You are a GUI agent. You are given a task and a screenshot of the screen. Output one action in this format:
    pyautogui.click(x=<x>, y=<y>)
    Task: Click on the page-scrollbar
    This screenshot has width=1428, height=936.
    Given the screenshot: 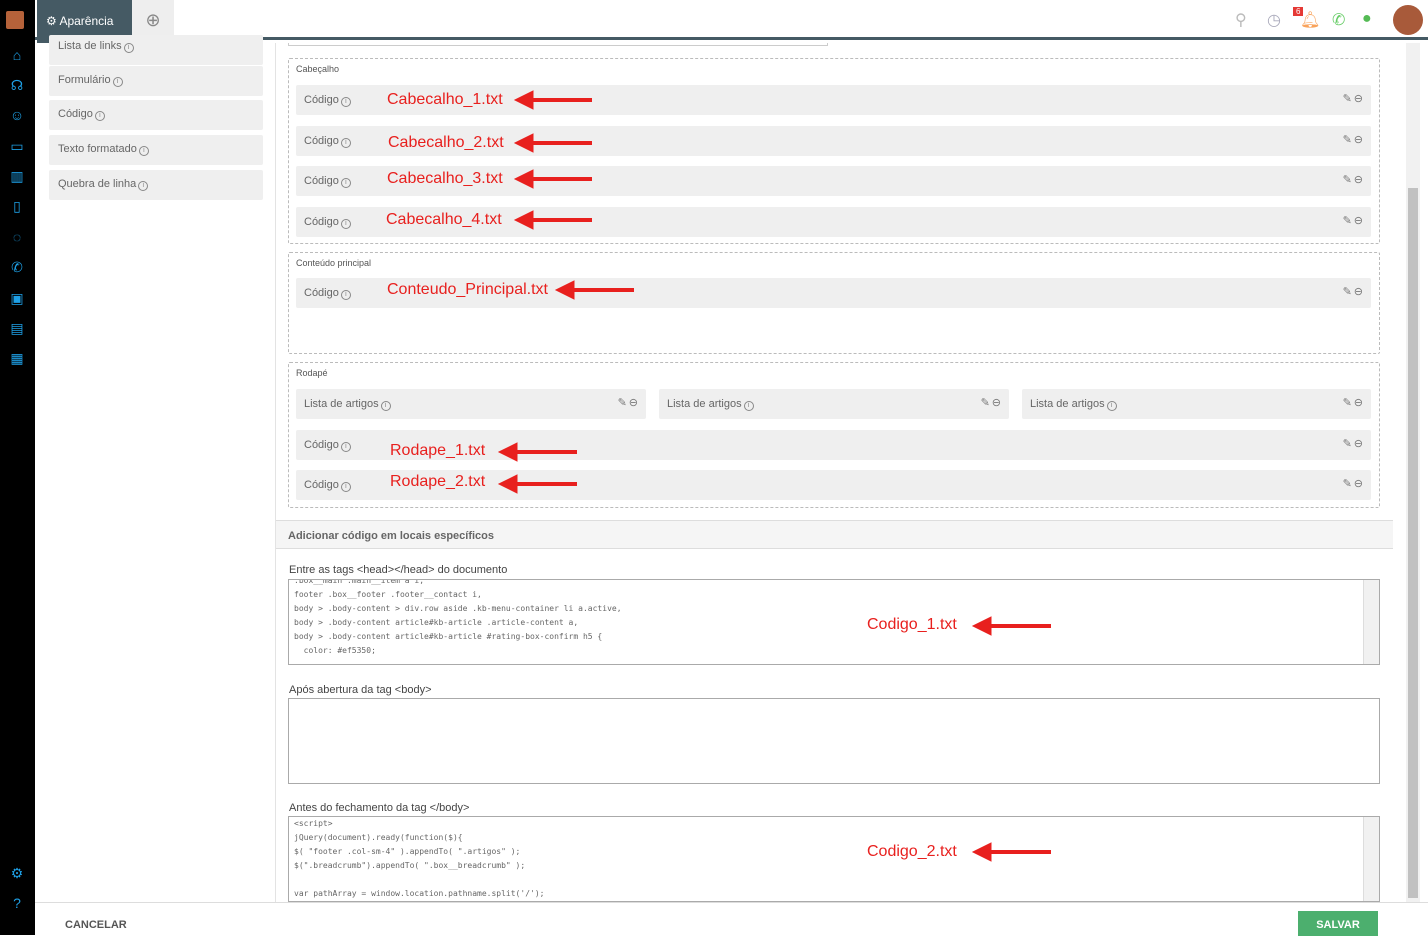 What is the action you would take?
    pyautogui.click(x=1413, y=473)
    